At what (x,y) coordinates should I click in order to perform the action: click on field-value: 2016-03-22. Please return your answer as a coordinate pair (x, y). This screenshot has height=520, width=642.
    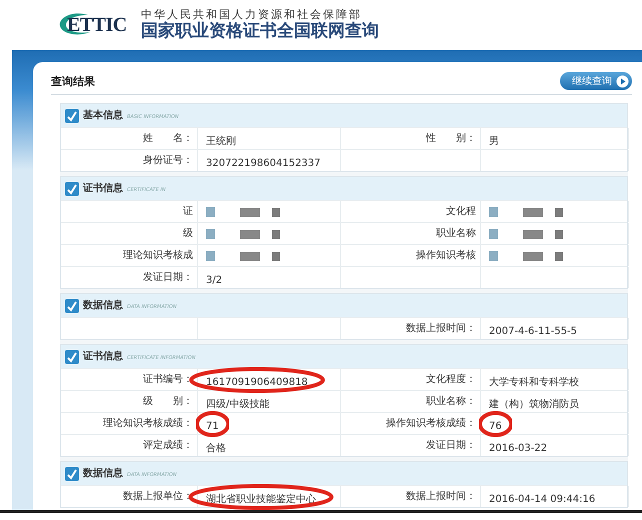
    Looking at the image, I should click on (518, 448).